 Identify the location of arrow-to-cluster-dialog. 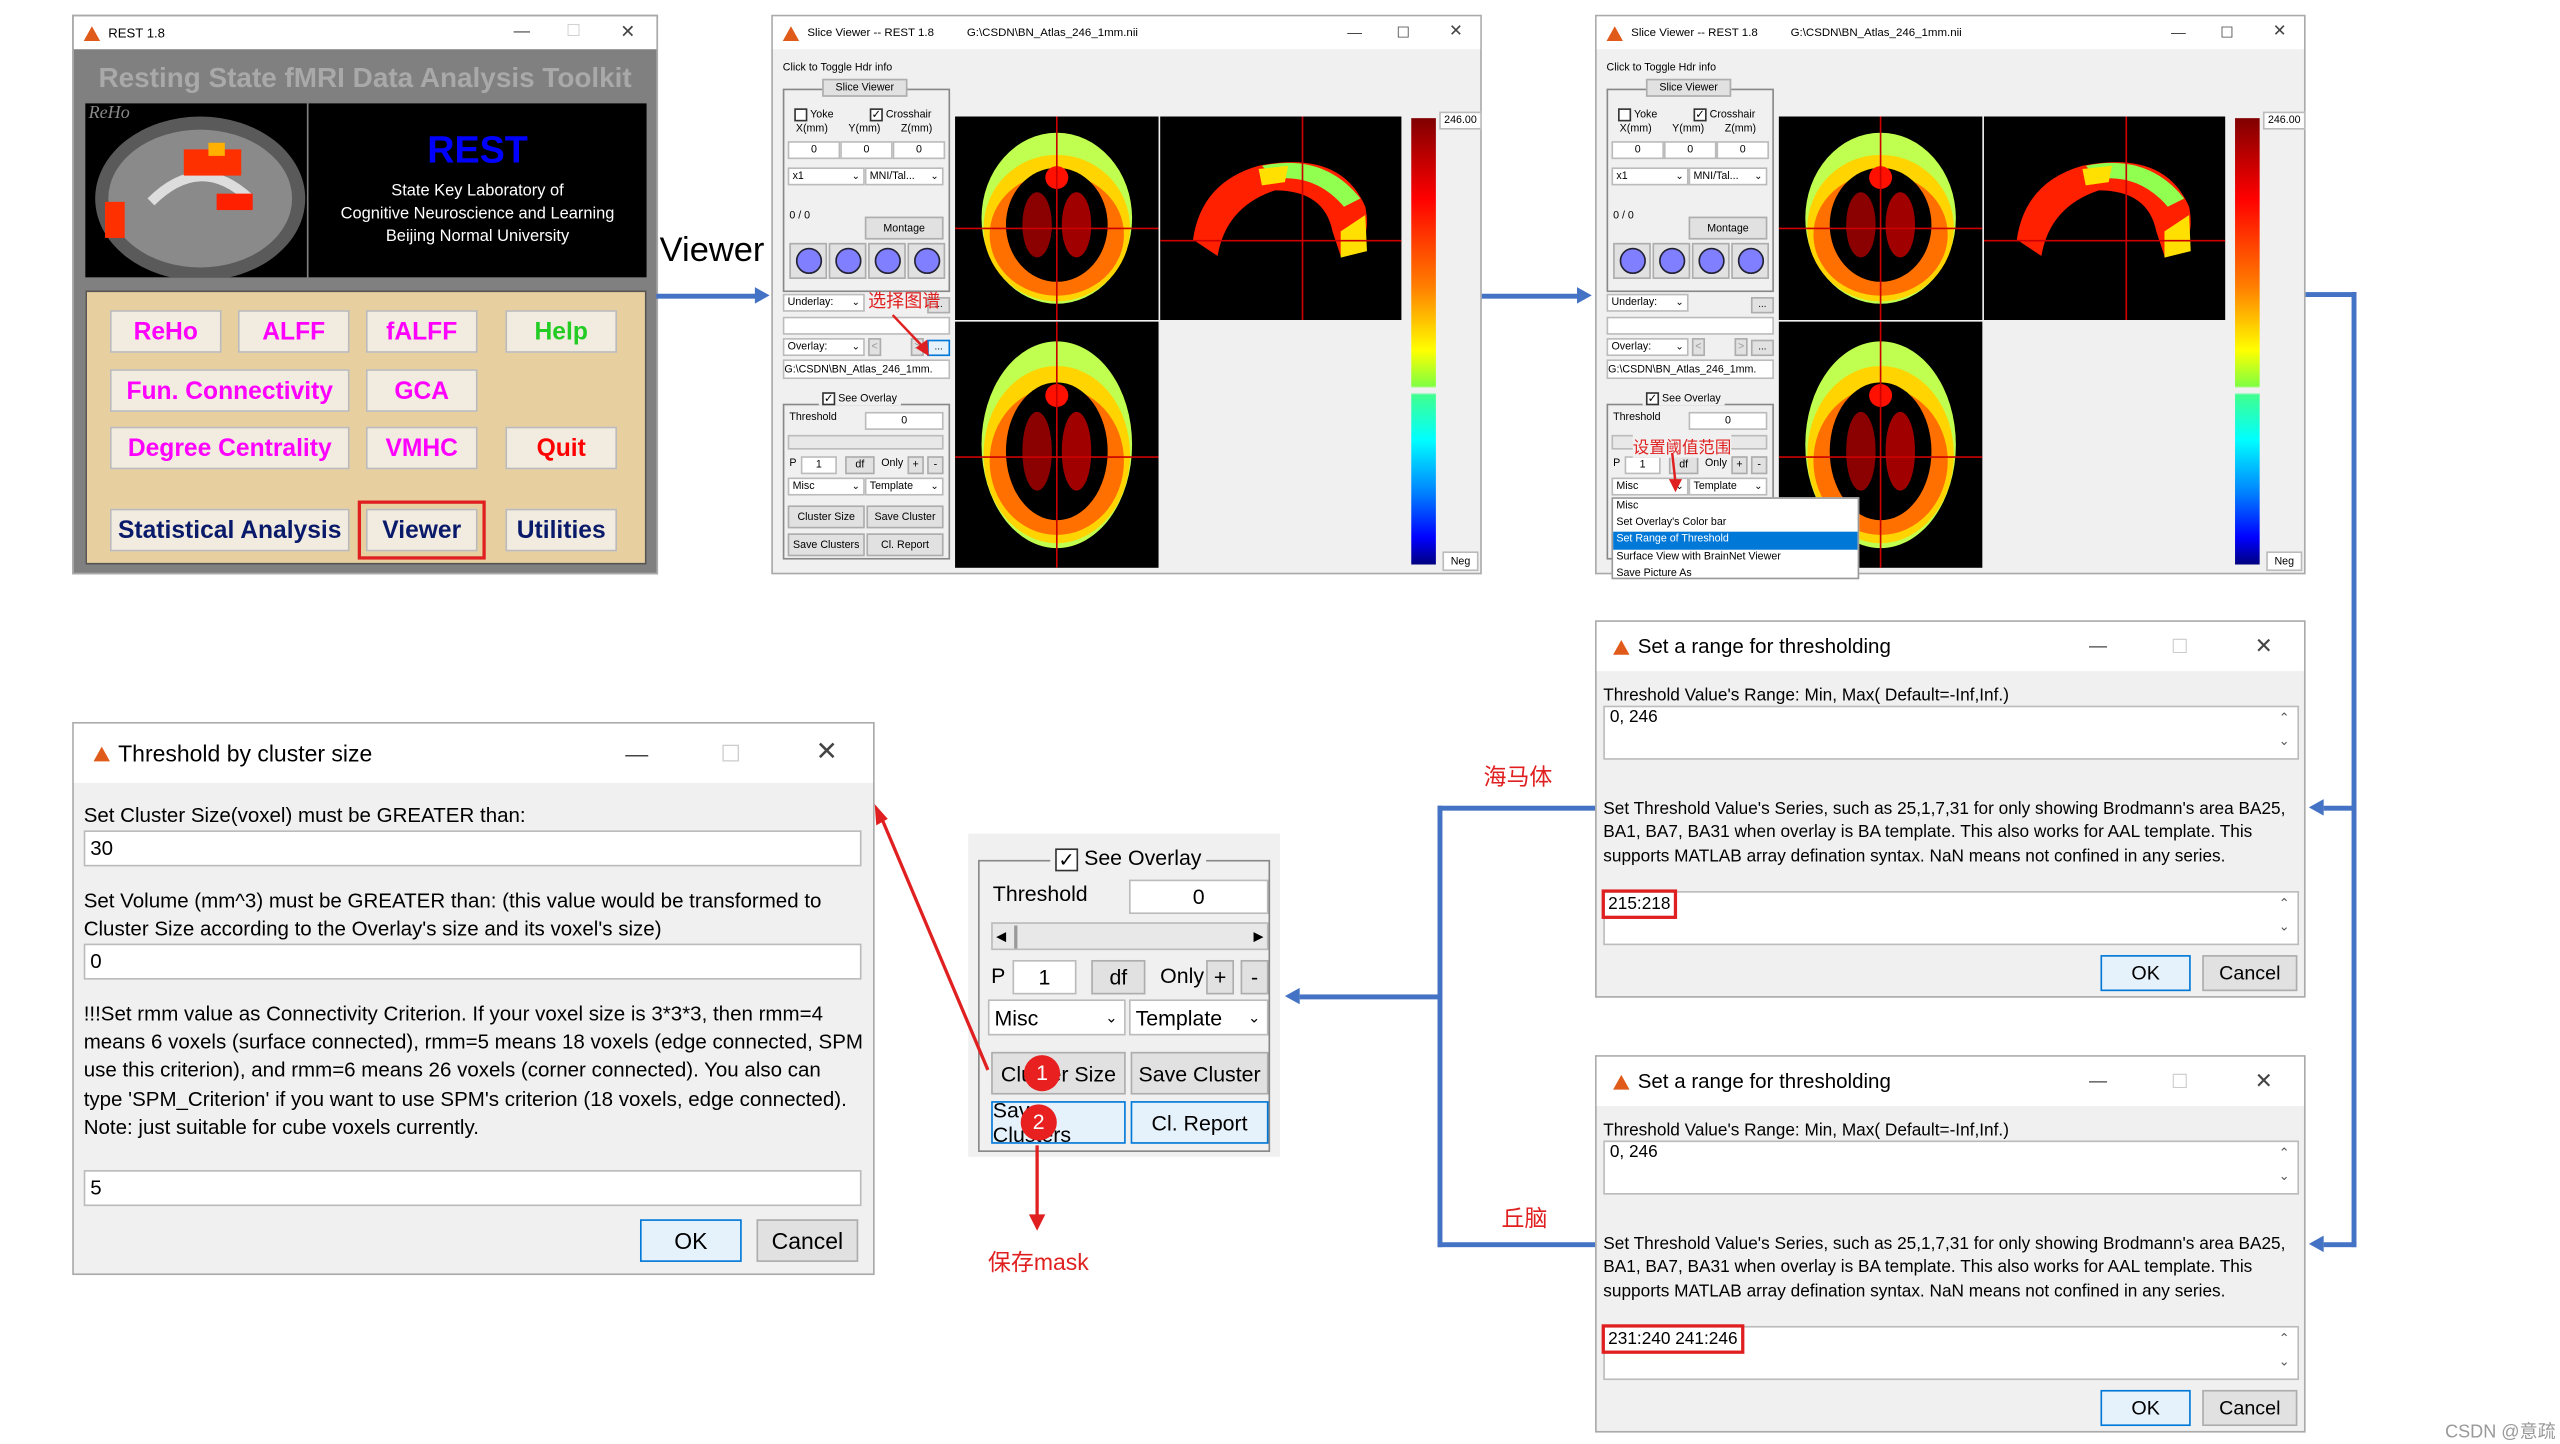
(934, 943).